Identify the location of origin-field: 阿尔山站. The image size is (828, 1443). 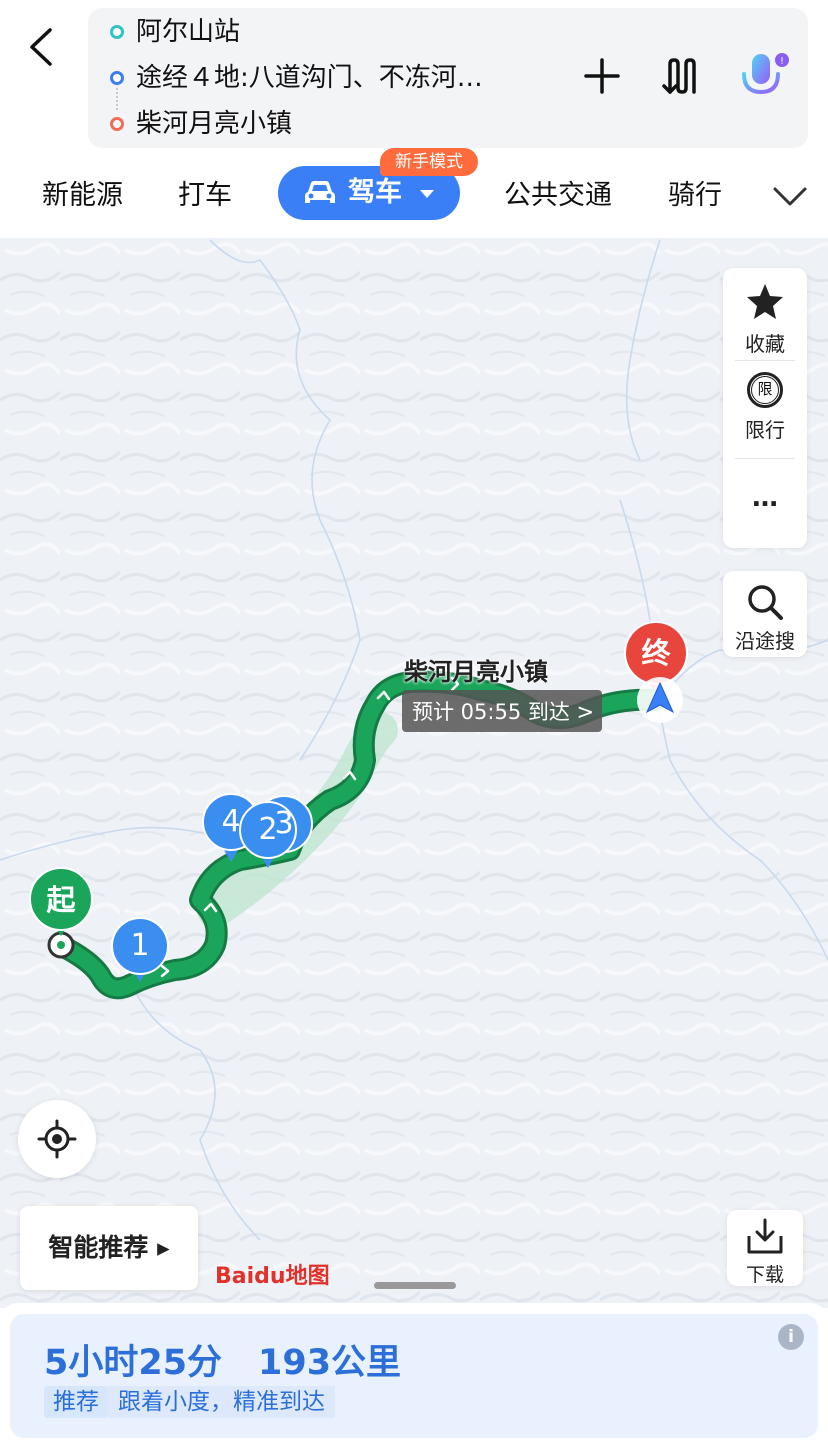
(323, 32).